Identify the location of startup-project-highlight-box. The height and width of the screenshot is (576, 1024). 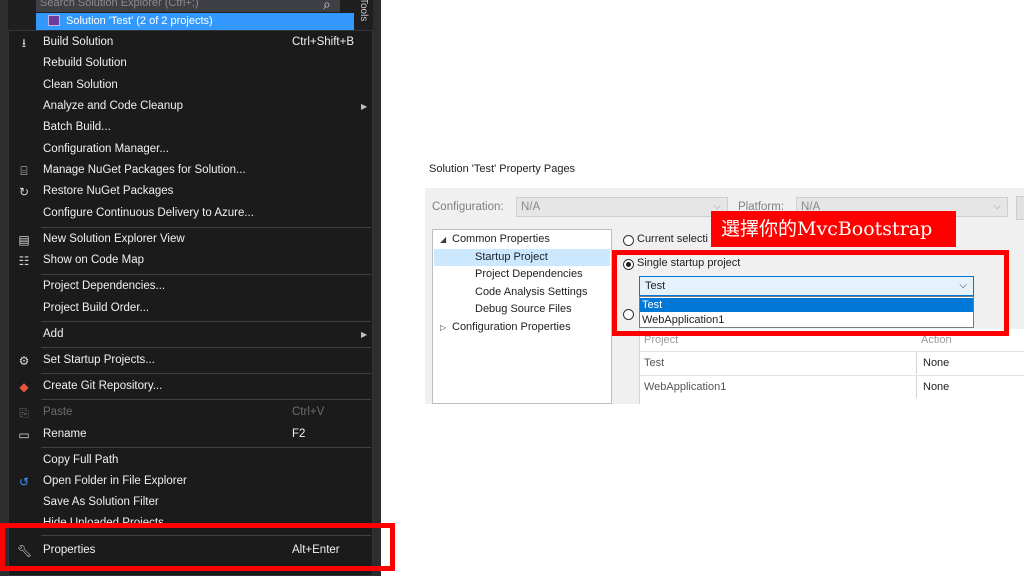
(810, 293).